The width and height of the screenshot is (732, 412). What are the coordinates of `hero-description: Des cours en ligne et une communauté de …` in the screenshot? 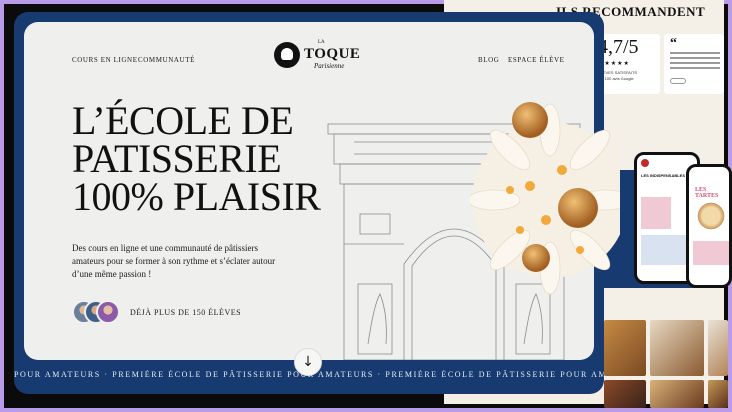 It's located at (174, 261).